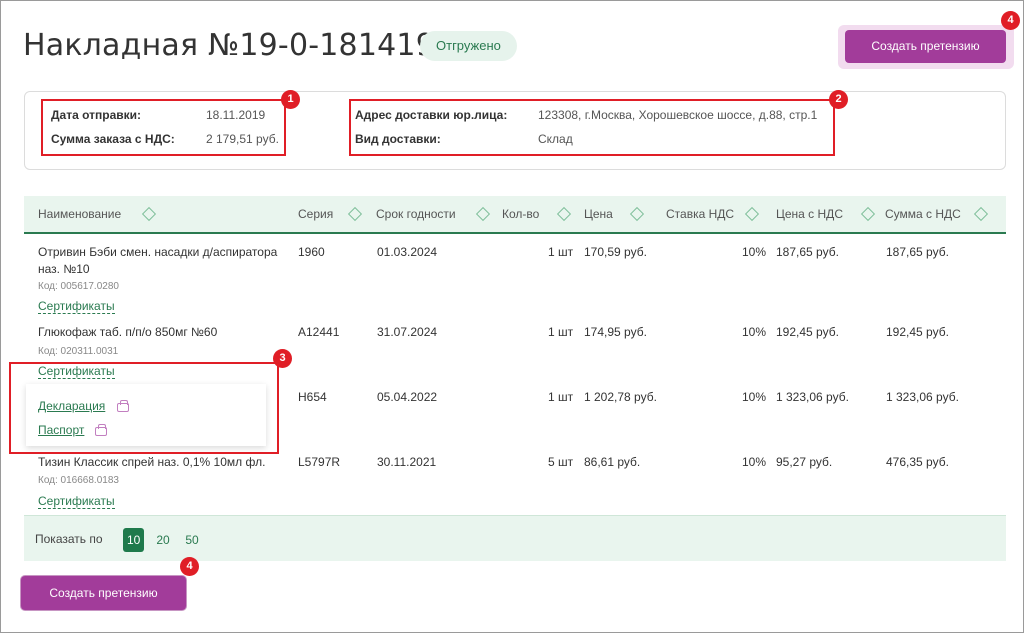  What do you see at coordinates (1010, 20) in the screenshot?
I see `marker-badge-4-top: 4` at bounding box center [1010, 20].